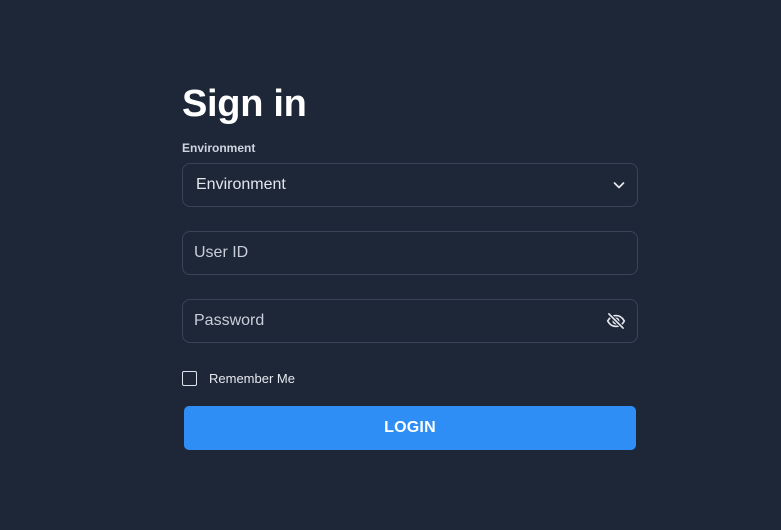 The height and width of the screenshot is (530, 781). I want to click on chevron-down-icon, so click(619, 185).